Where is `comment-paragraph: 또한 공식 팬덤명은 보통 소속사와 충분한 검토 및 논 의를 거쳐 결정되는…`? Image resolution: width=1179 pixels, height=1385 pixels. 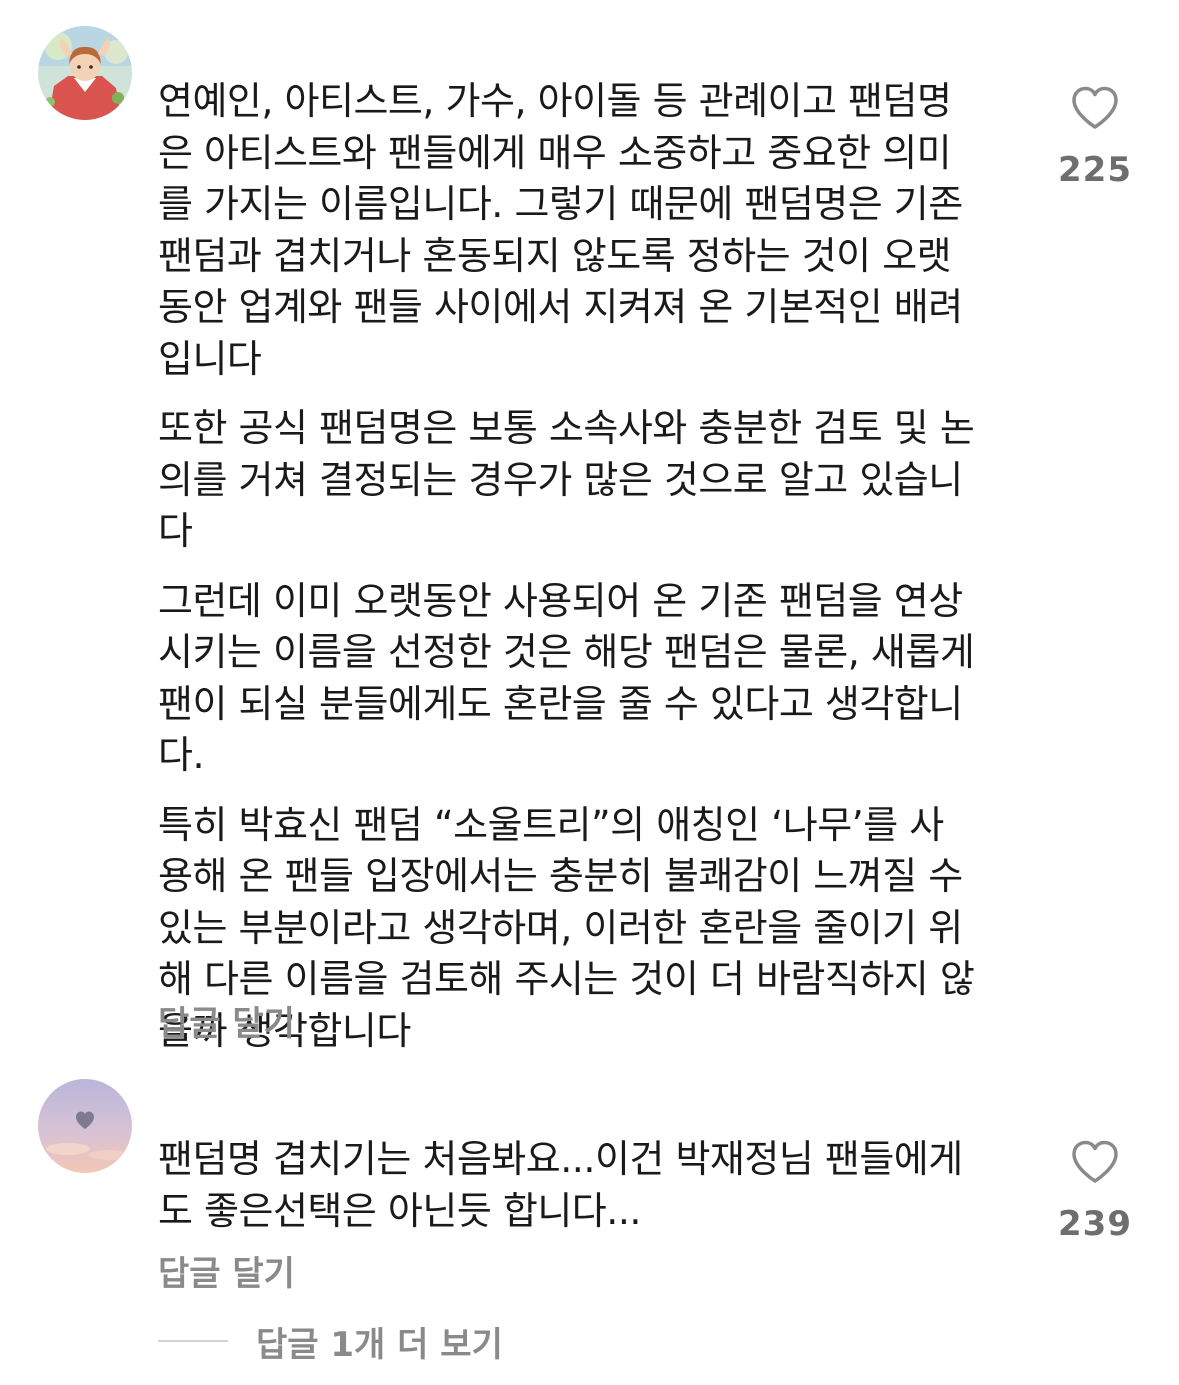 comment-paragraph: 또한 공식 팬덤명은 보통 소속사와 충분한 검토 및 논 의를 거쳐 결정되는… is located at coordinates (566, 479).